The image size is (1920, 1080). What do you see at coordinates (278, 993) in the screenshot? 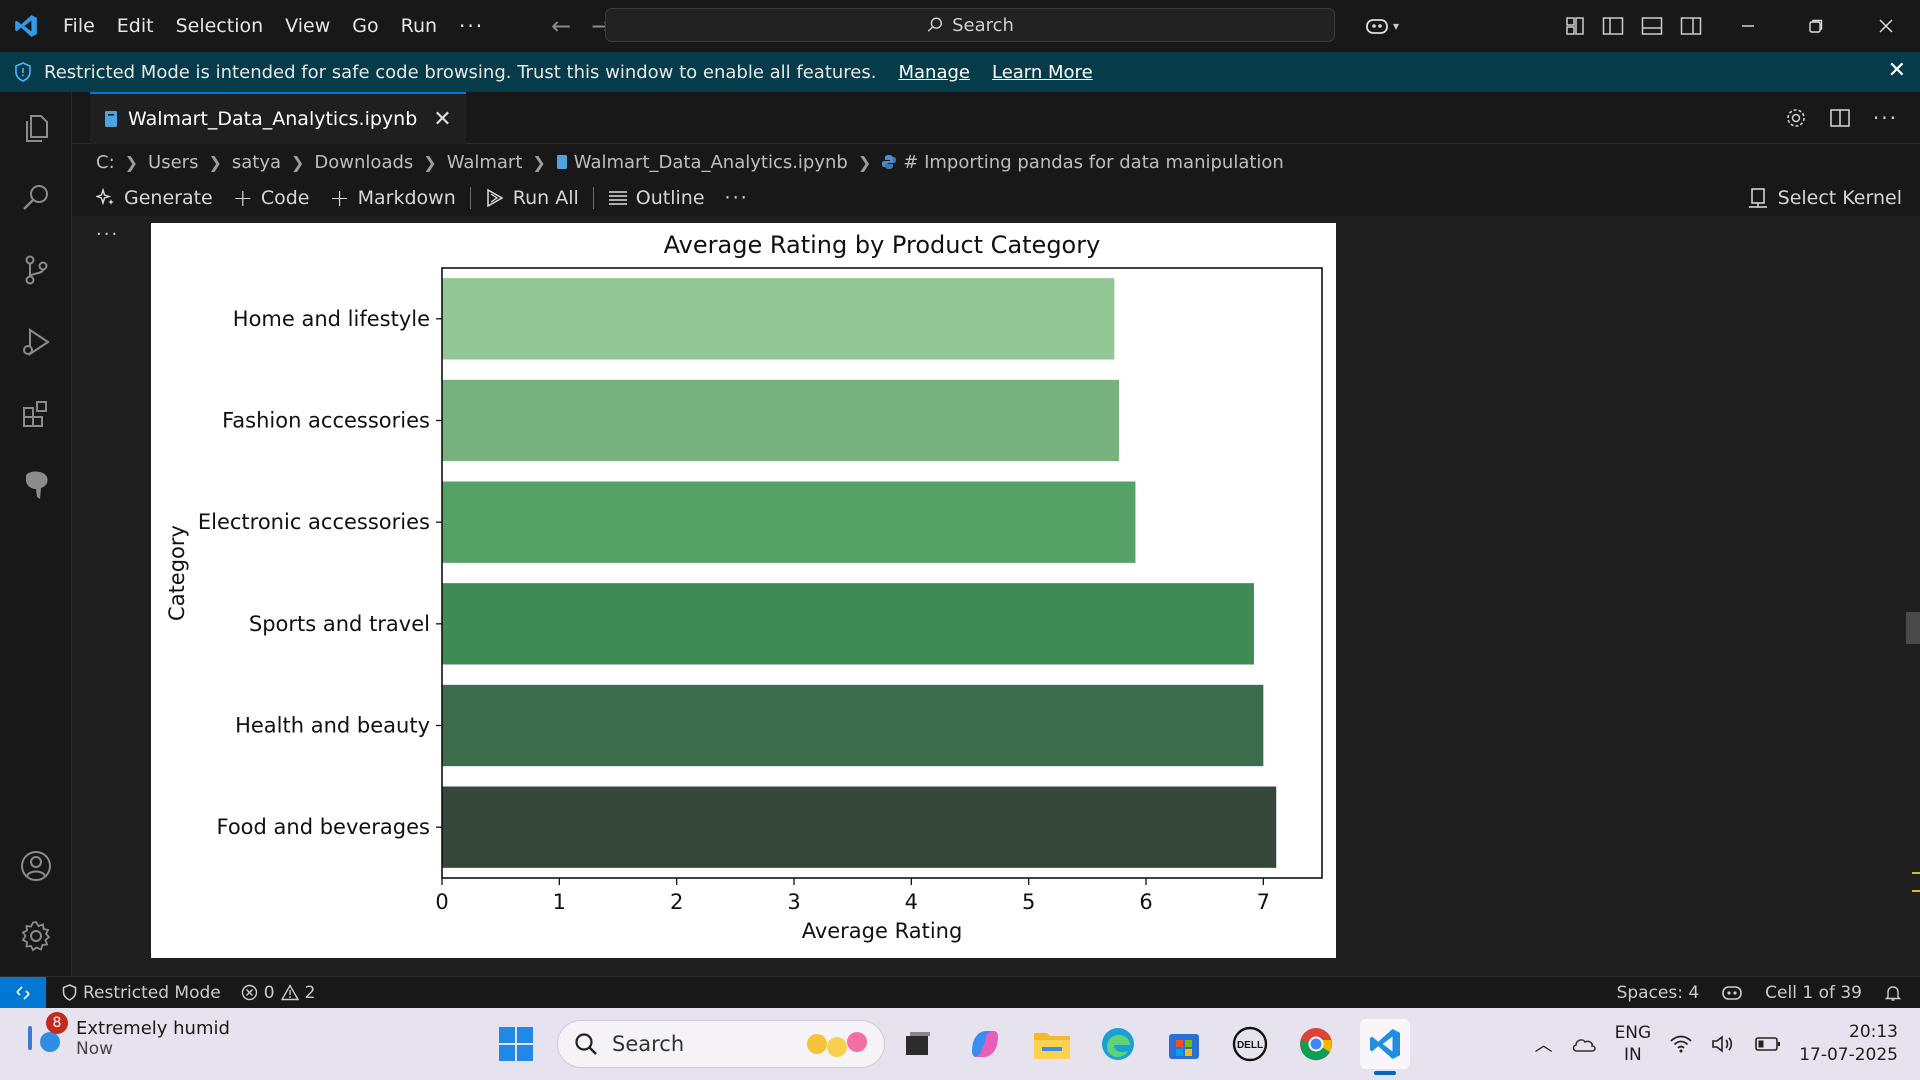
I see `problems-status: 0 2` at bounding box center [278, 993].